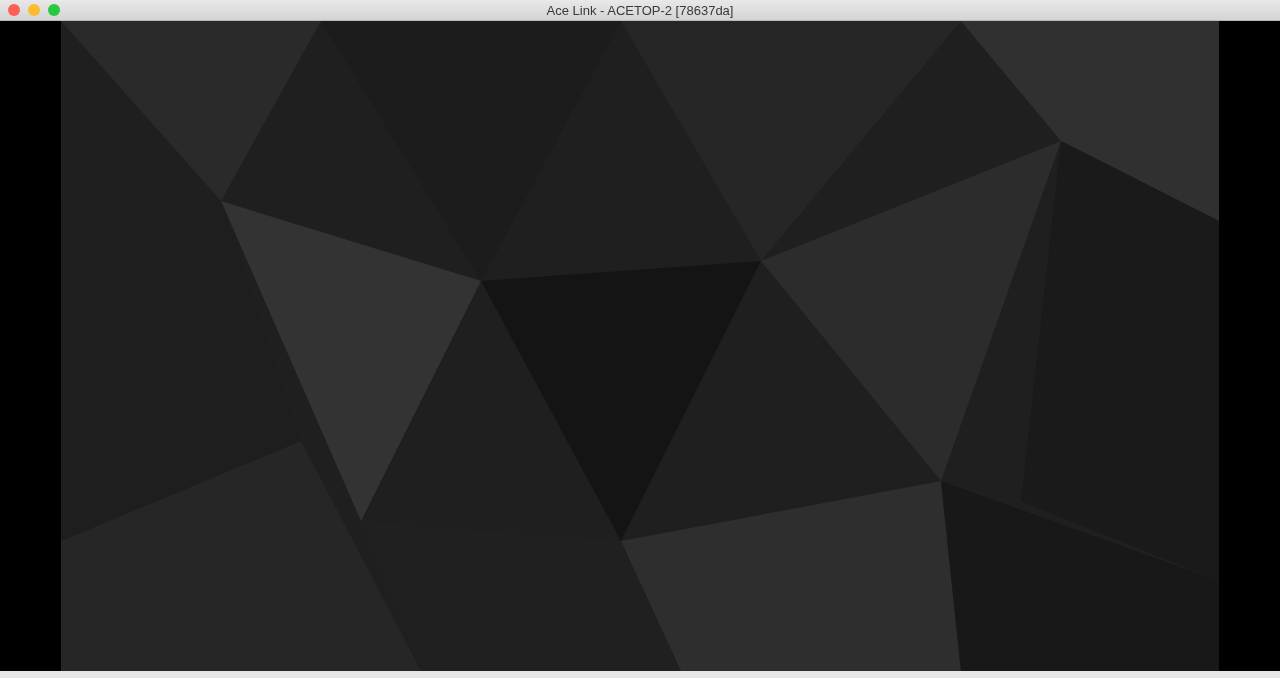 Image resolution: width=1280 pixels, height=678 pixels. Describe the element at coordinates (640, 10) in the screenshot. I see `window-title: Ace Link - ACETOP-2 [78637da]` at that location.